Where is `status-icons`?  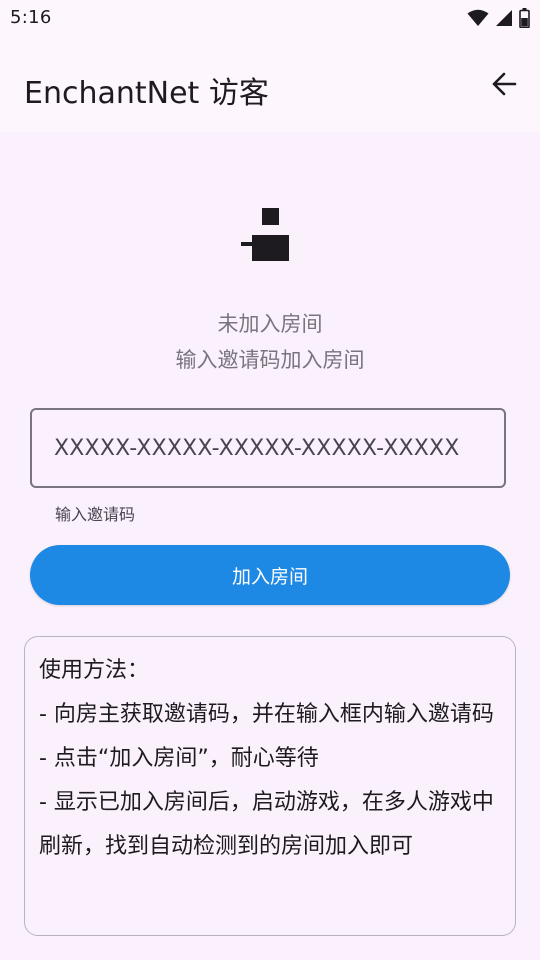
status-icons is located at coordinates (498, 18).